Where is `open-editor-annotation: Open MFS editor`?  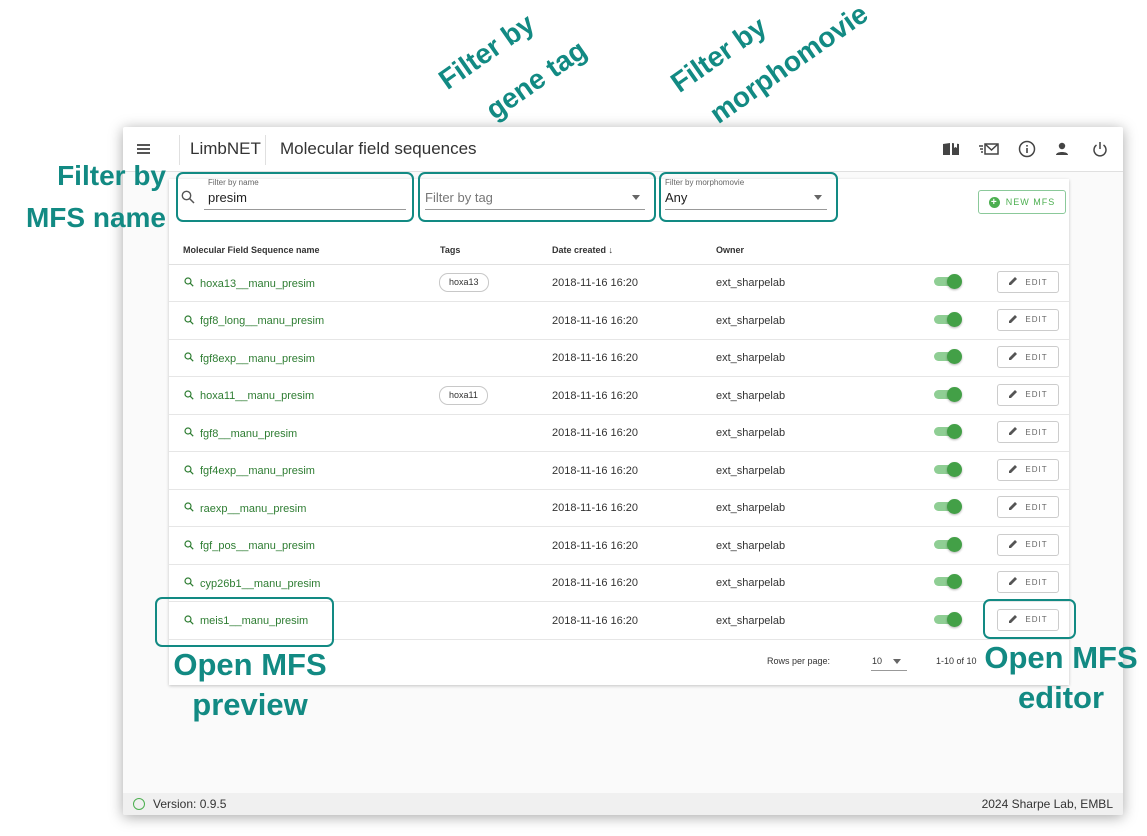
open-editor-annotation: Open MFS editor is located at coordinates (1061, 678).